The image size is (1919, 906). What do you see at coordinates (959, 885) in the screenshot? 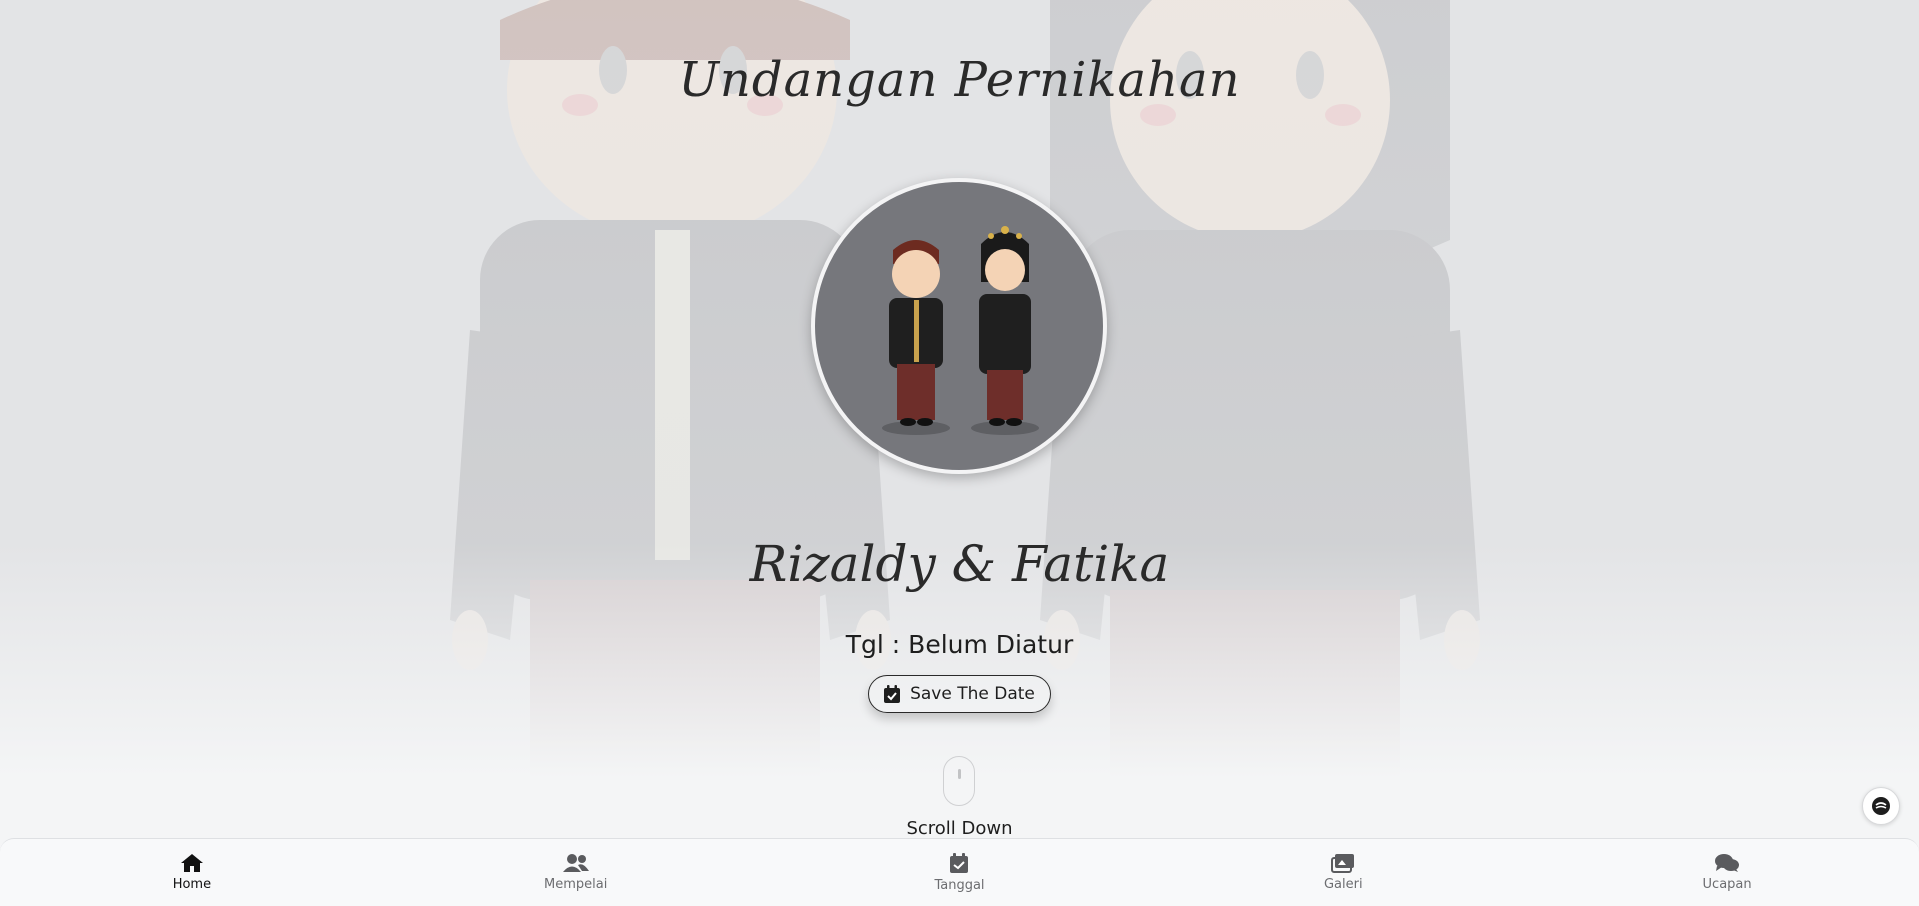
I see `nav-item-label: Tanggal` at bounding box center [959, 885].